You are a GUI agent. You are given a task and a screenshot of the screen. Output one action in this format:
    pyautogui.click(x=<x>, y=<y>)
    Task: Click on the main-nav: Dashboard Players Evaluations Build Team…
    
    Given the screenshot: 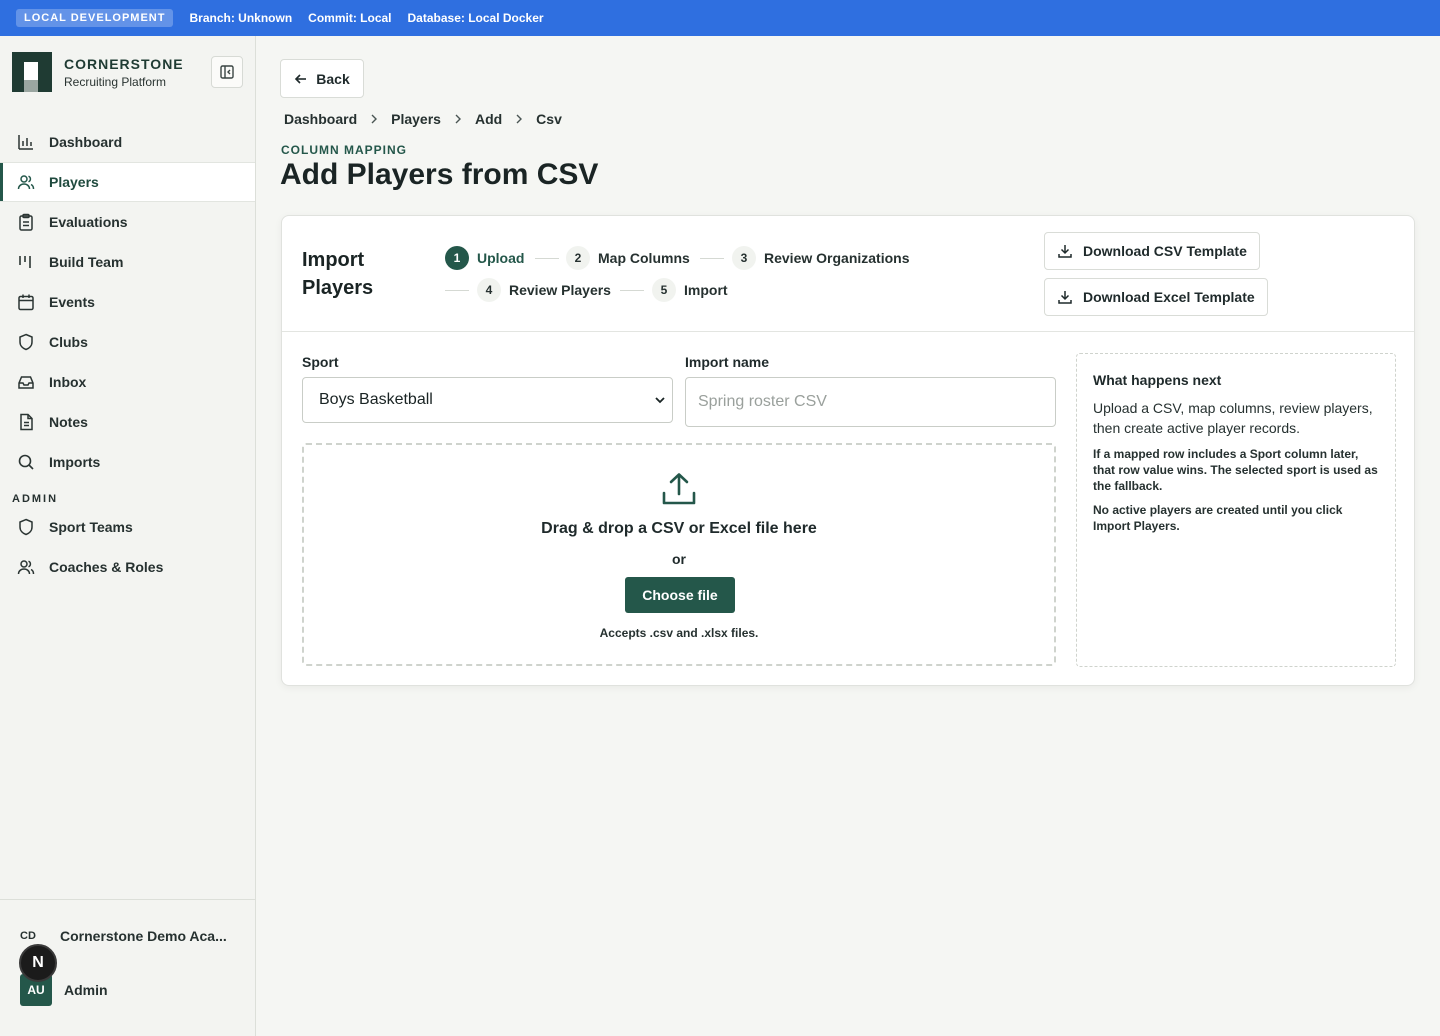 What is the action you would take?
    pyautogui.click(x=127, y=354)
    